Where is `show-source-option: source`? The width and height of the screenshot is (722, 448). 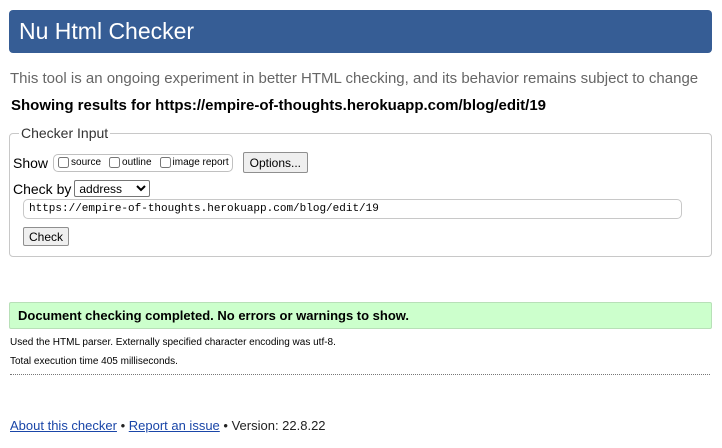 show-source-option: source is located at coordinates (79, 162).